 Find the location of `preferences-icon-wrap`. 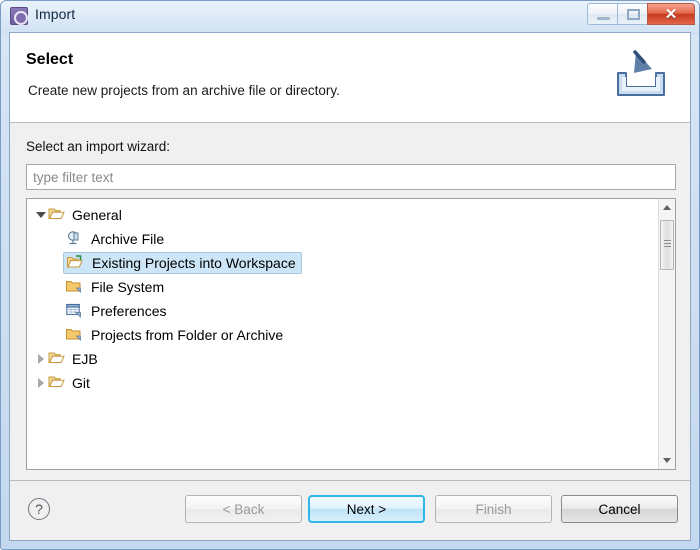

preferences-icon-wrap is located at coordinates (75, 311).